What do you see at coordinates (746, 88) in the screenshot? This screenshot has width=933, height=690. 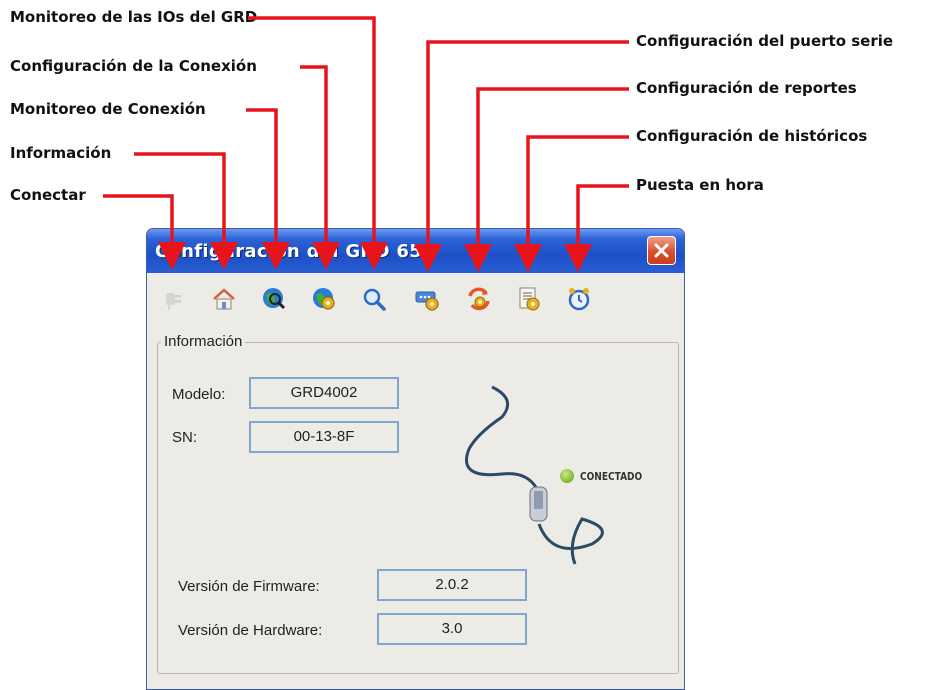 I see `callout-reports-config: Configuración de reportes` at bounding box center [746, 88].